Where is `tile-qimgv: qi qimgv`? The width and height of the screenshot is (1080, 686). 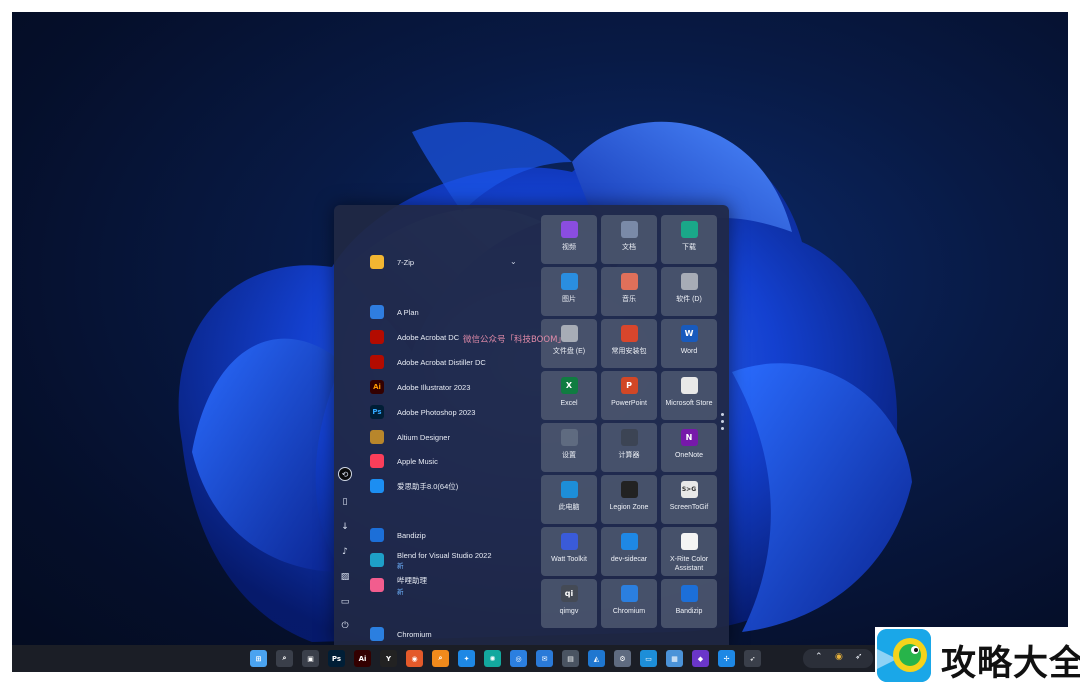
tile-qimgv: qi qimgv is located at coordinates (569, 603).